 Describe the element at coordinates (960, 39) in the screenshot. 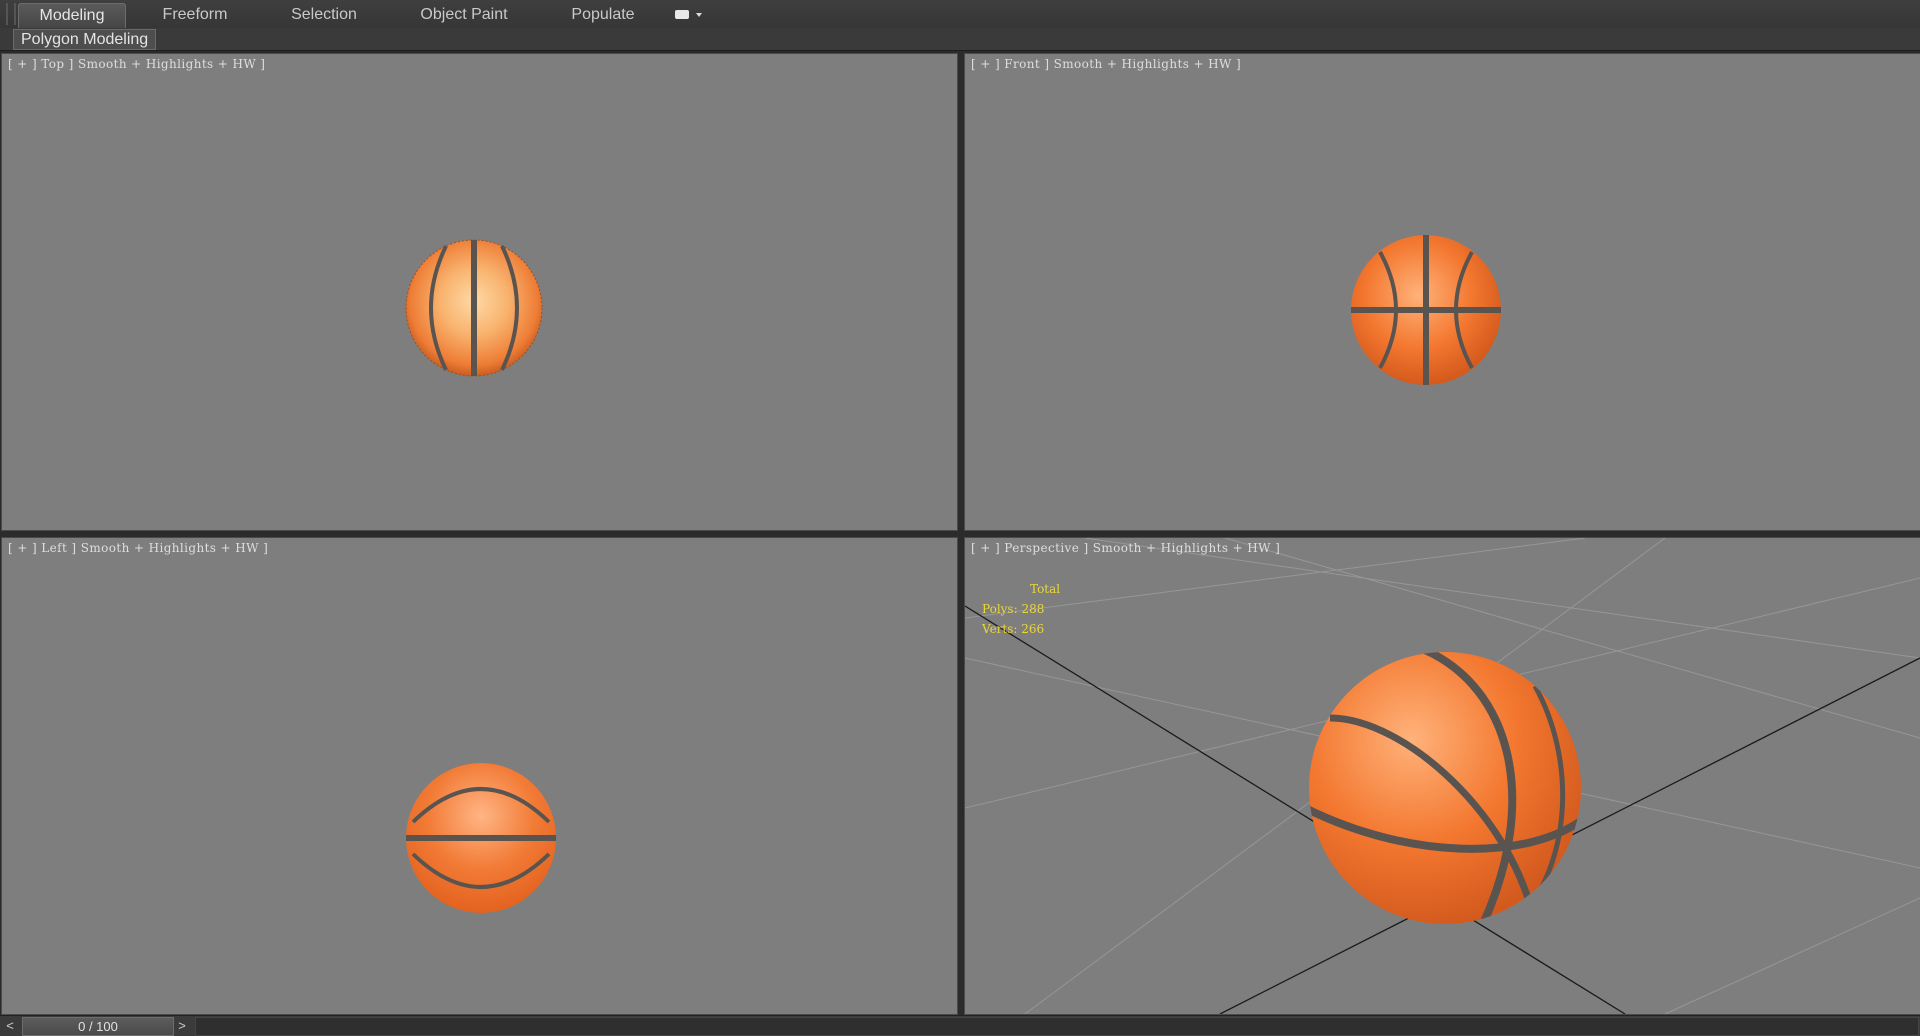

I see `ribbon-panel-bar: Polygon Modeling` at that location.